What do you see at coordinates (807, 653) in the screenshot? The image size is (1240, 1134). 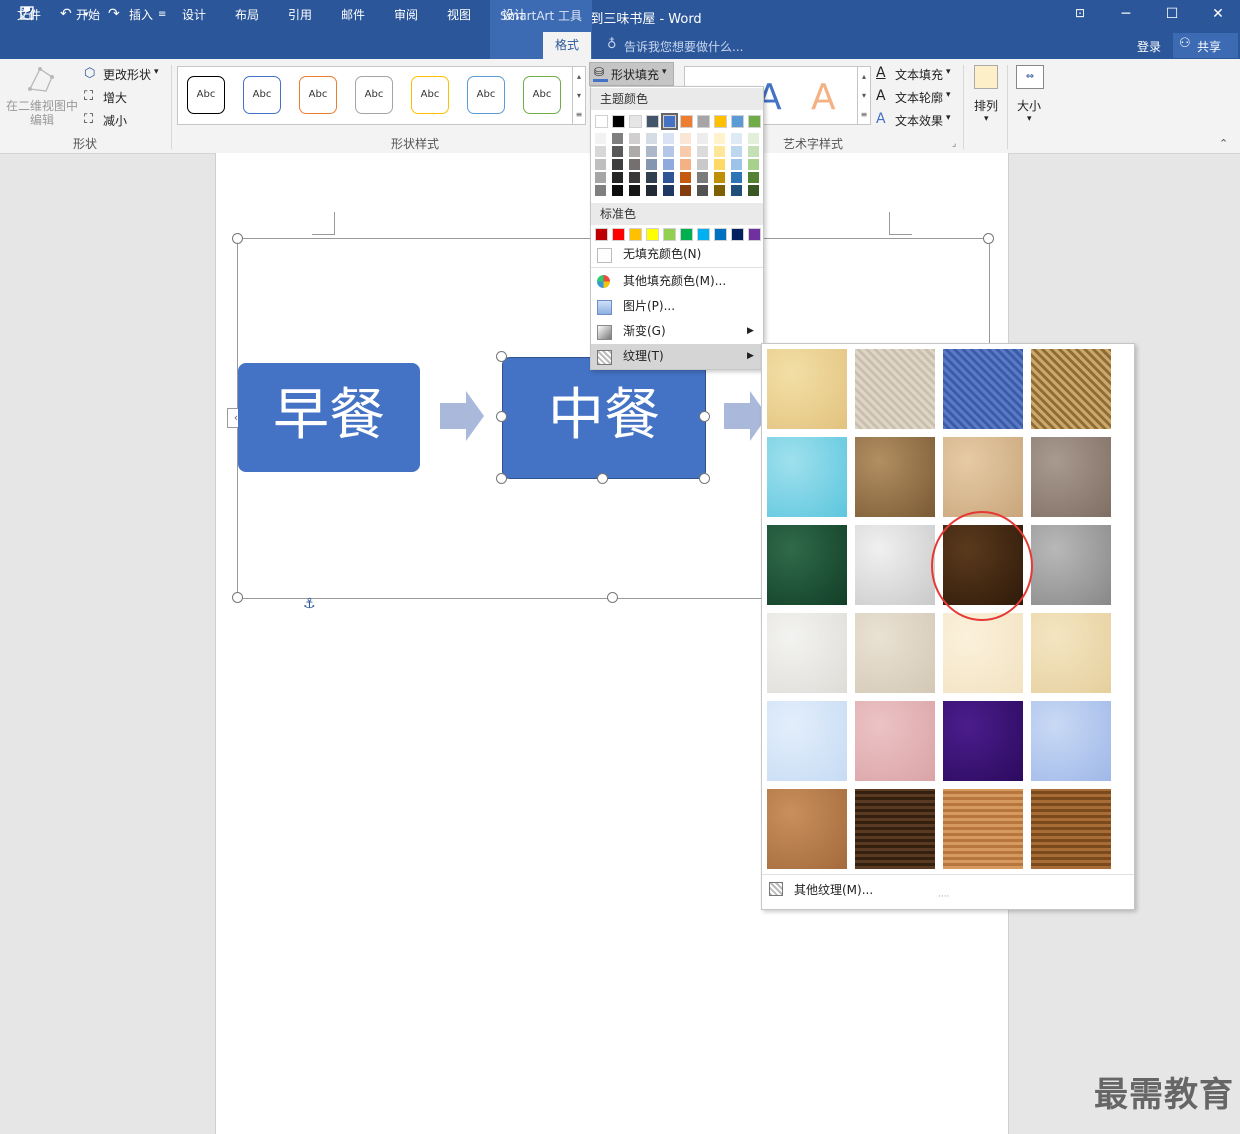 I see `texture-newsprint` at bounding box center [807, 653].